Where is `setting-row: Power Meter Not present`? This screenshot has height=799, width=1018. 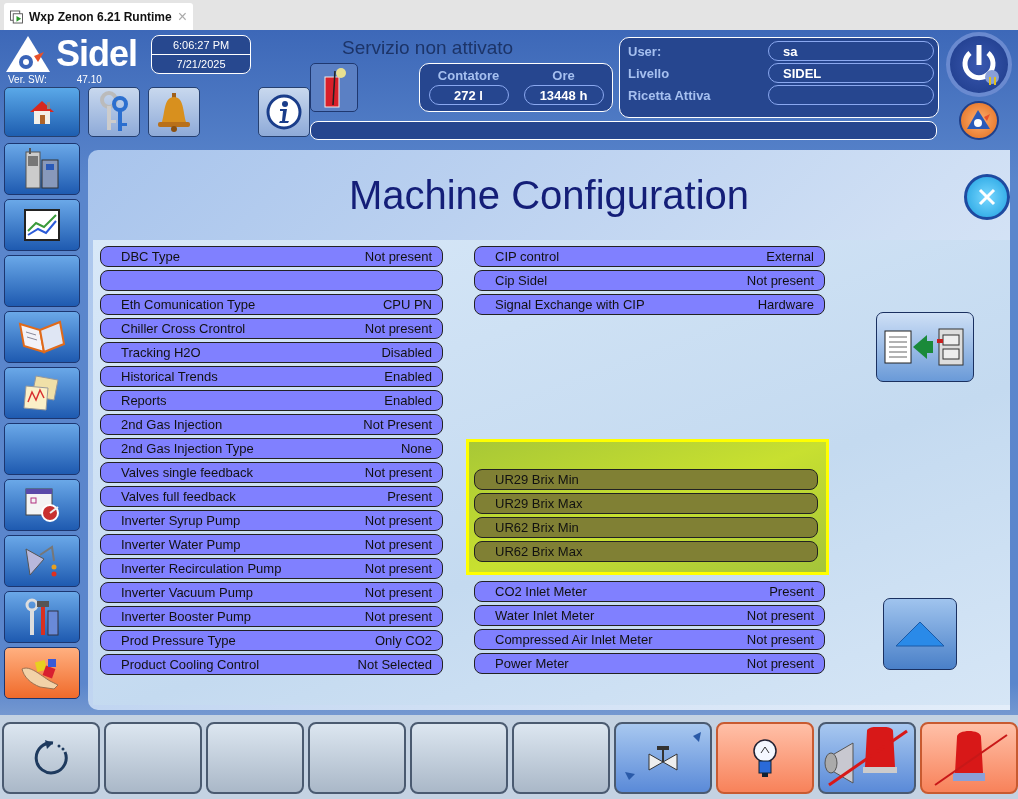
setting-row: Power Meter Not present is located at coordinates (649, 663).